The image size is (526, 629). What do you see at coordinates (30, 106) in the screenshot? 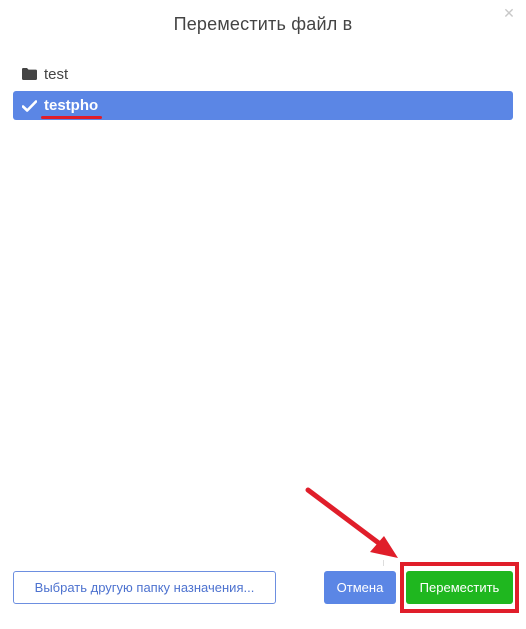
I see `checkmark-icon` at bounding box center [30, 106].